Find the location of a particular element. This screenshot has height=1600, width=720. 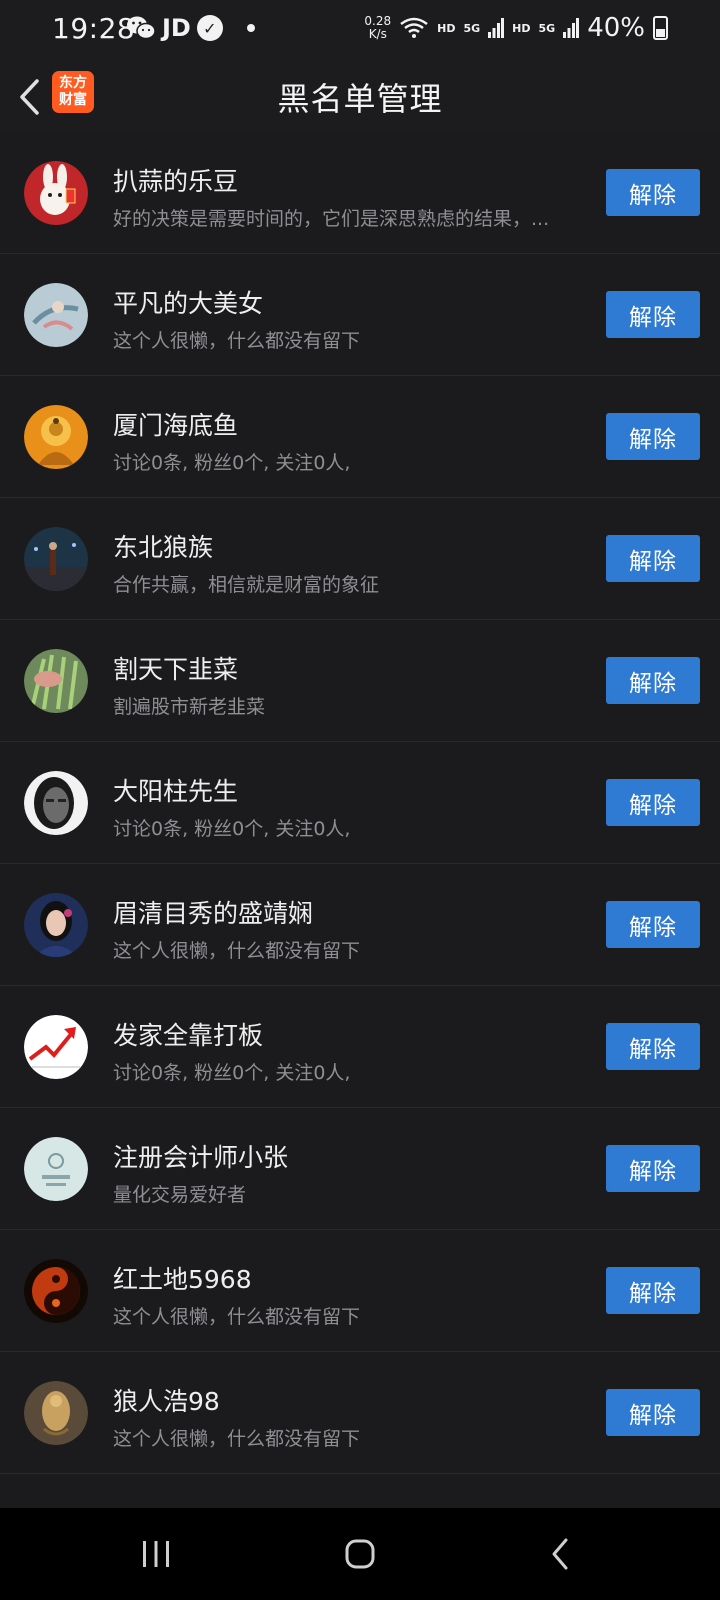

list-item: 注册会计师小张 量化交易爱好者 解除 is located at coordinates (360, 1169).